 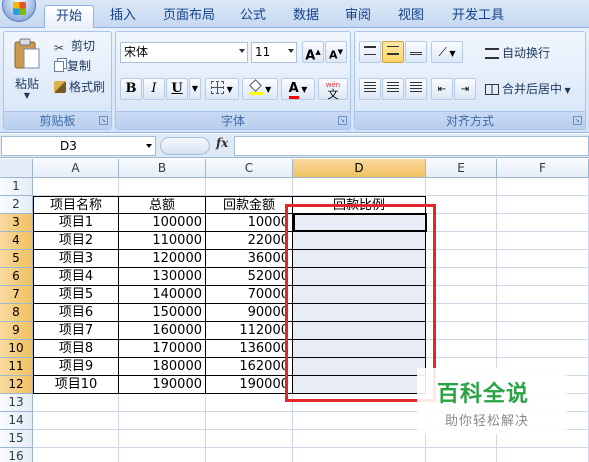 I want to click on font-launcher-icon: ↘, so click(x=342, y=120).